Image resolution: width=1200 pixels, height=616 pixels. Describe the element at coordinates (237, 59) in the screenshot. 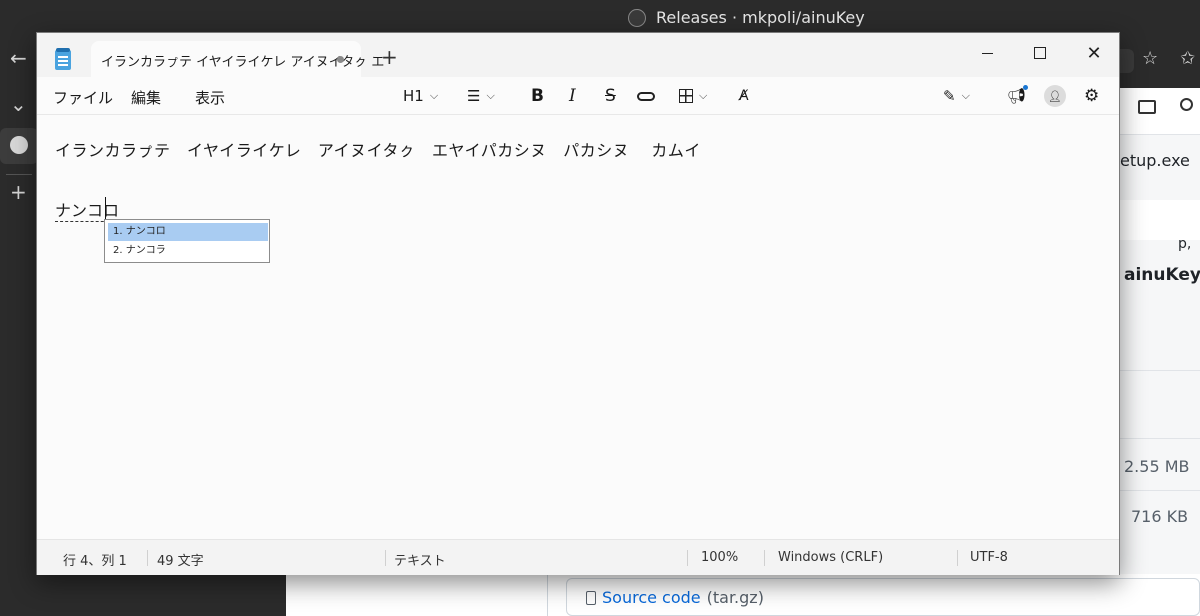

I see `tab-document: イランカラㇷ゚テ イヤイライケレ アイヌイタㇰ エ` at that location.